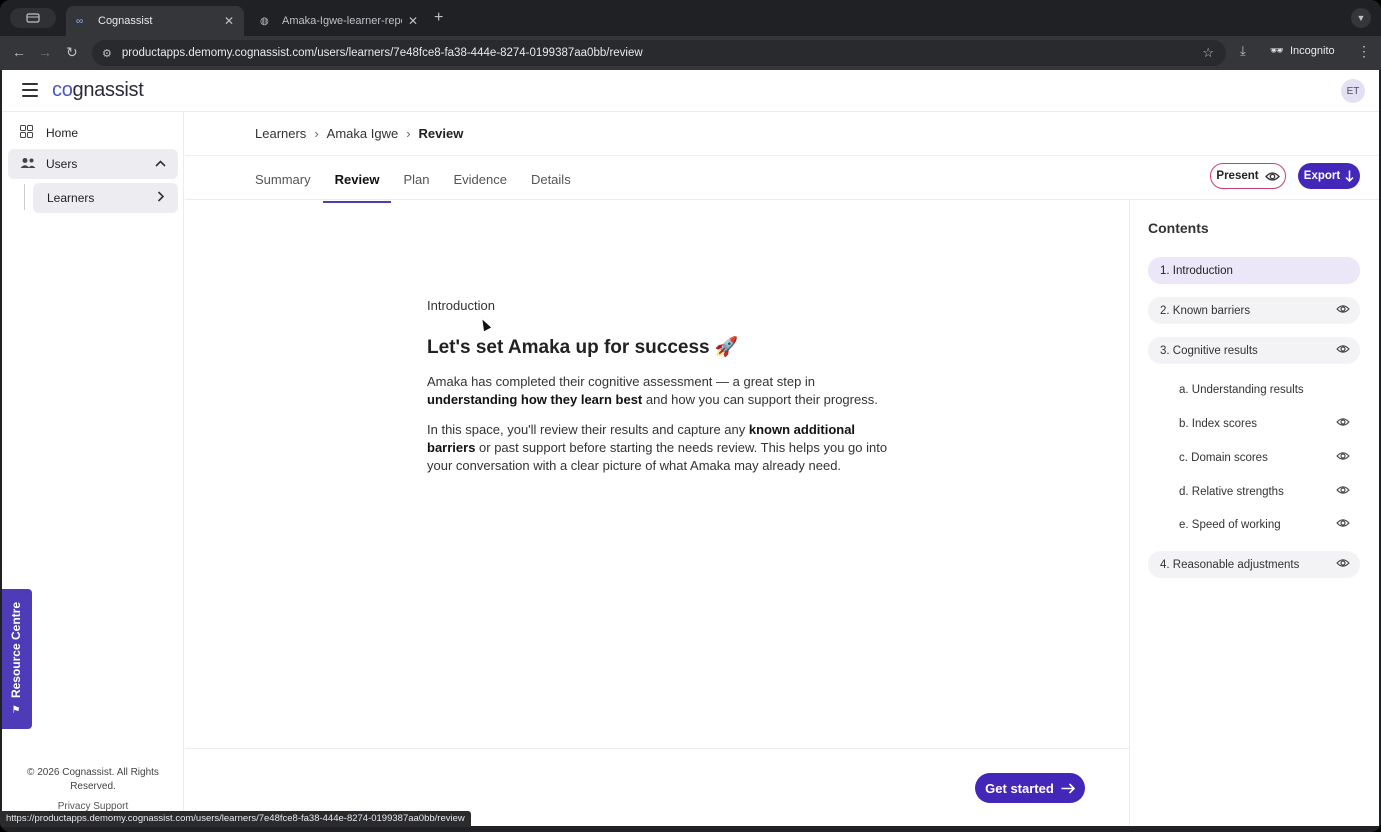  What do you see at coordinates (422, 185) in the screenshot?
I see `tab-plan: Plan` at bounding box center [422, 185].